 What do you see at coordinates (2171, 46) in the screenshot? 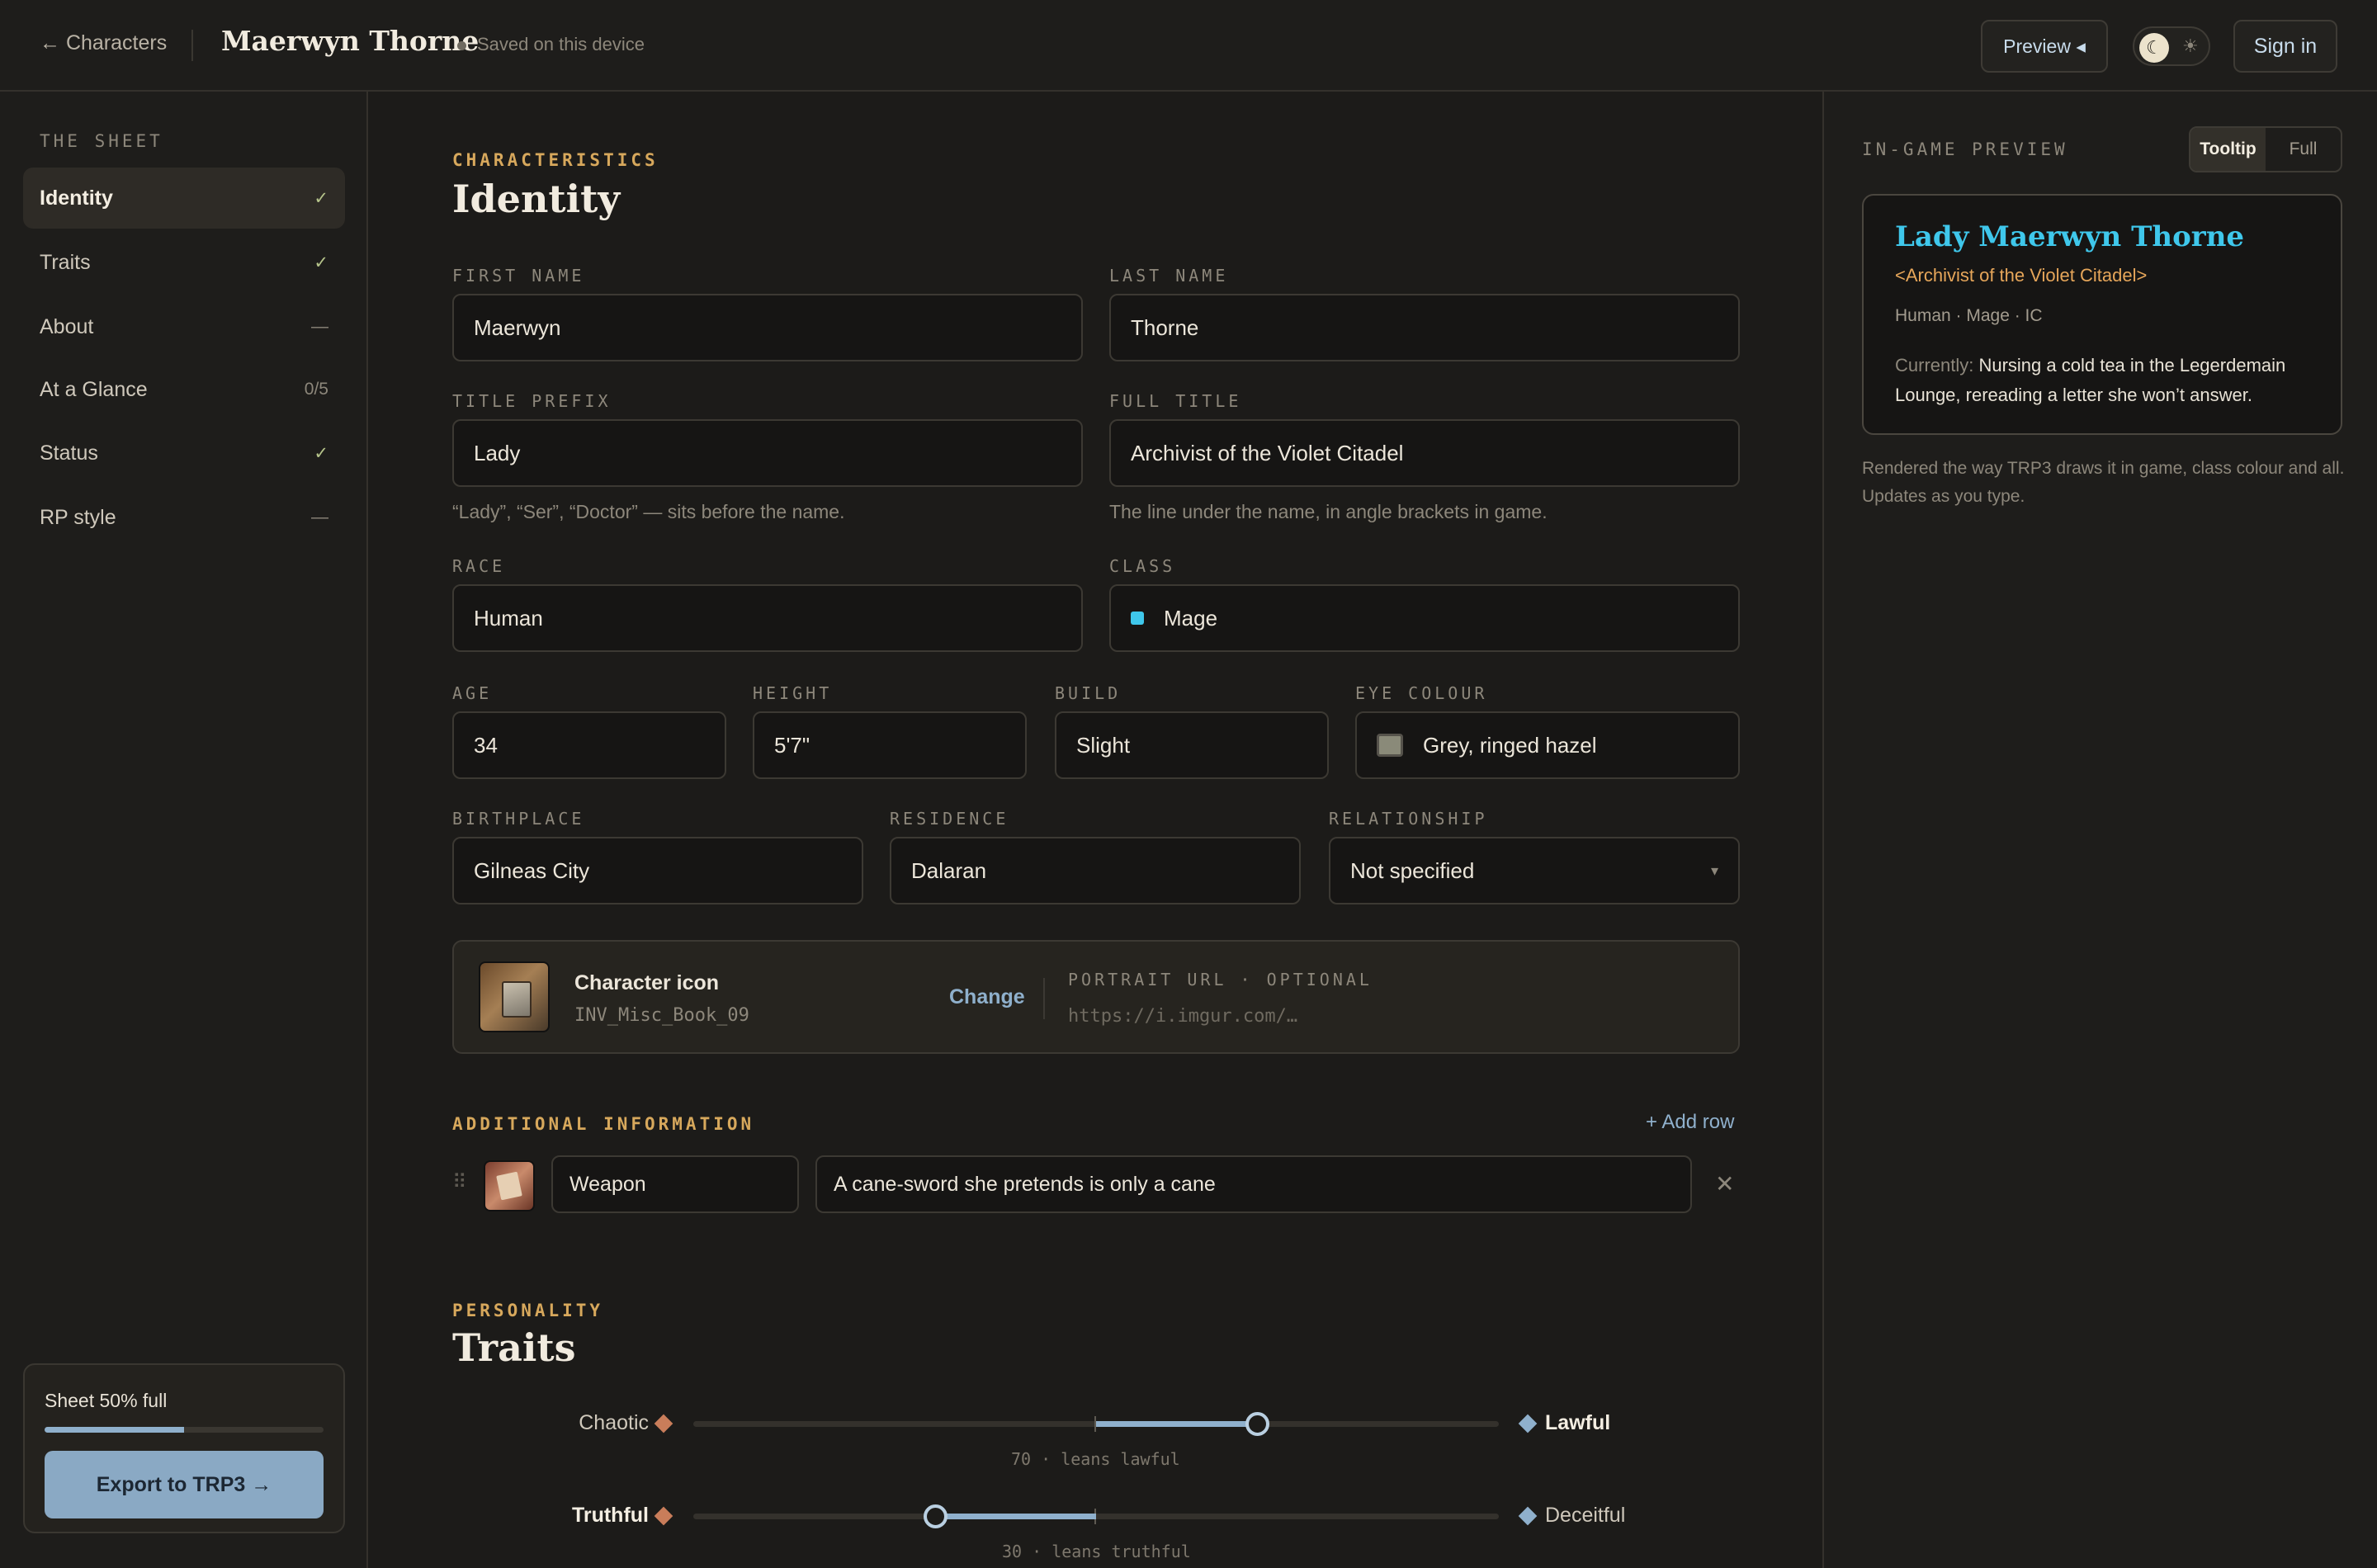
I see `theme-toggle: ☾ ☀` at bounding box center [2171, 46].